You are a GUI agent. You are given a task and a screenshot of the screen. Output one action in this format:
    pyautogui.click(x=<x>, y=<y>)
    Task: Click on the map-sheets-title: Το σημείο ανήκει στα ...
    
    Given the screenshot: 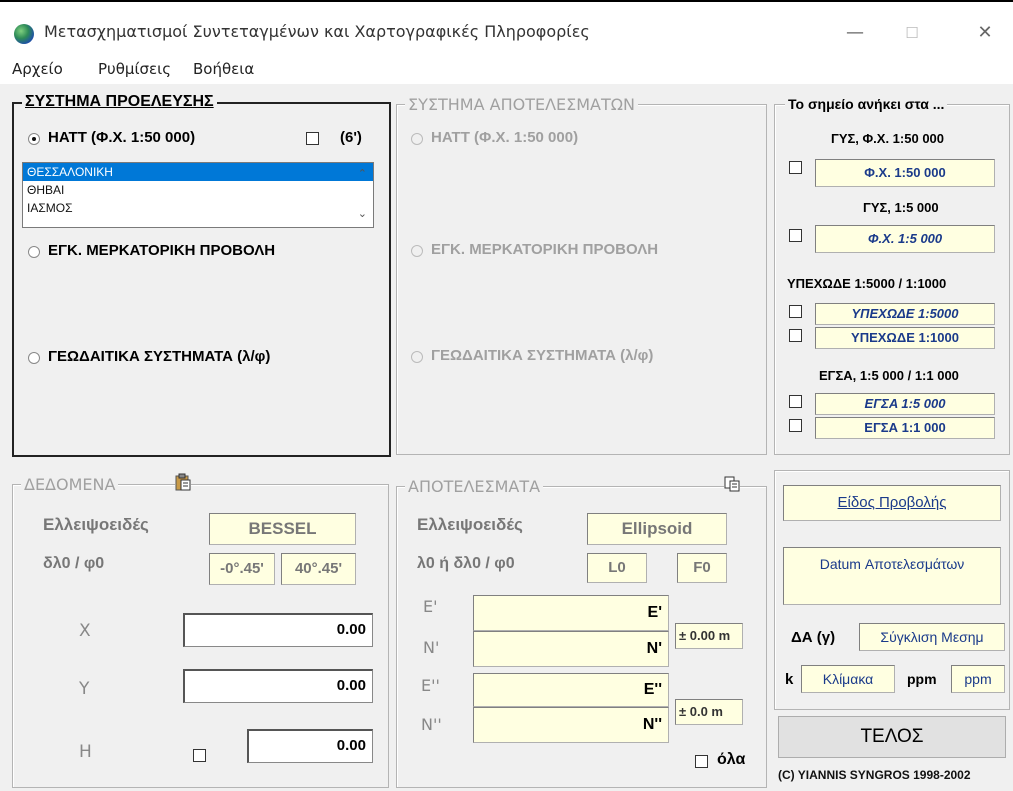 What is the action you would take?
    pyautogui.click(x=866, y=104)
    